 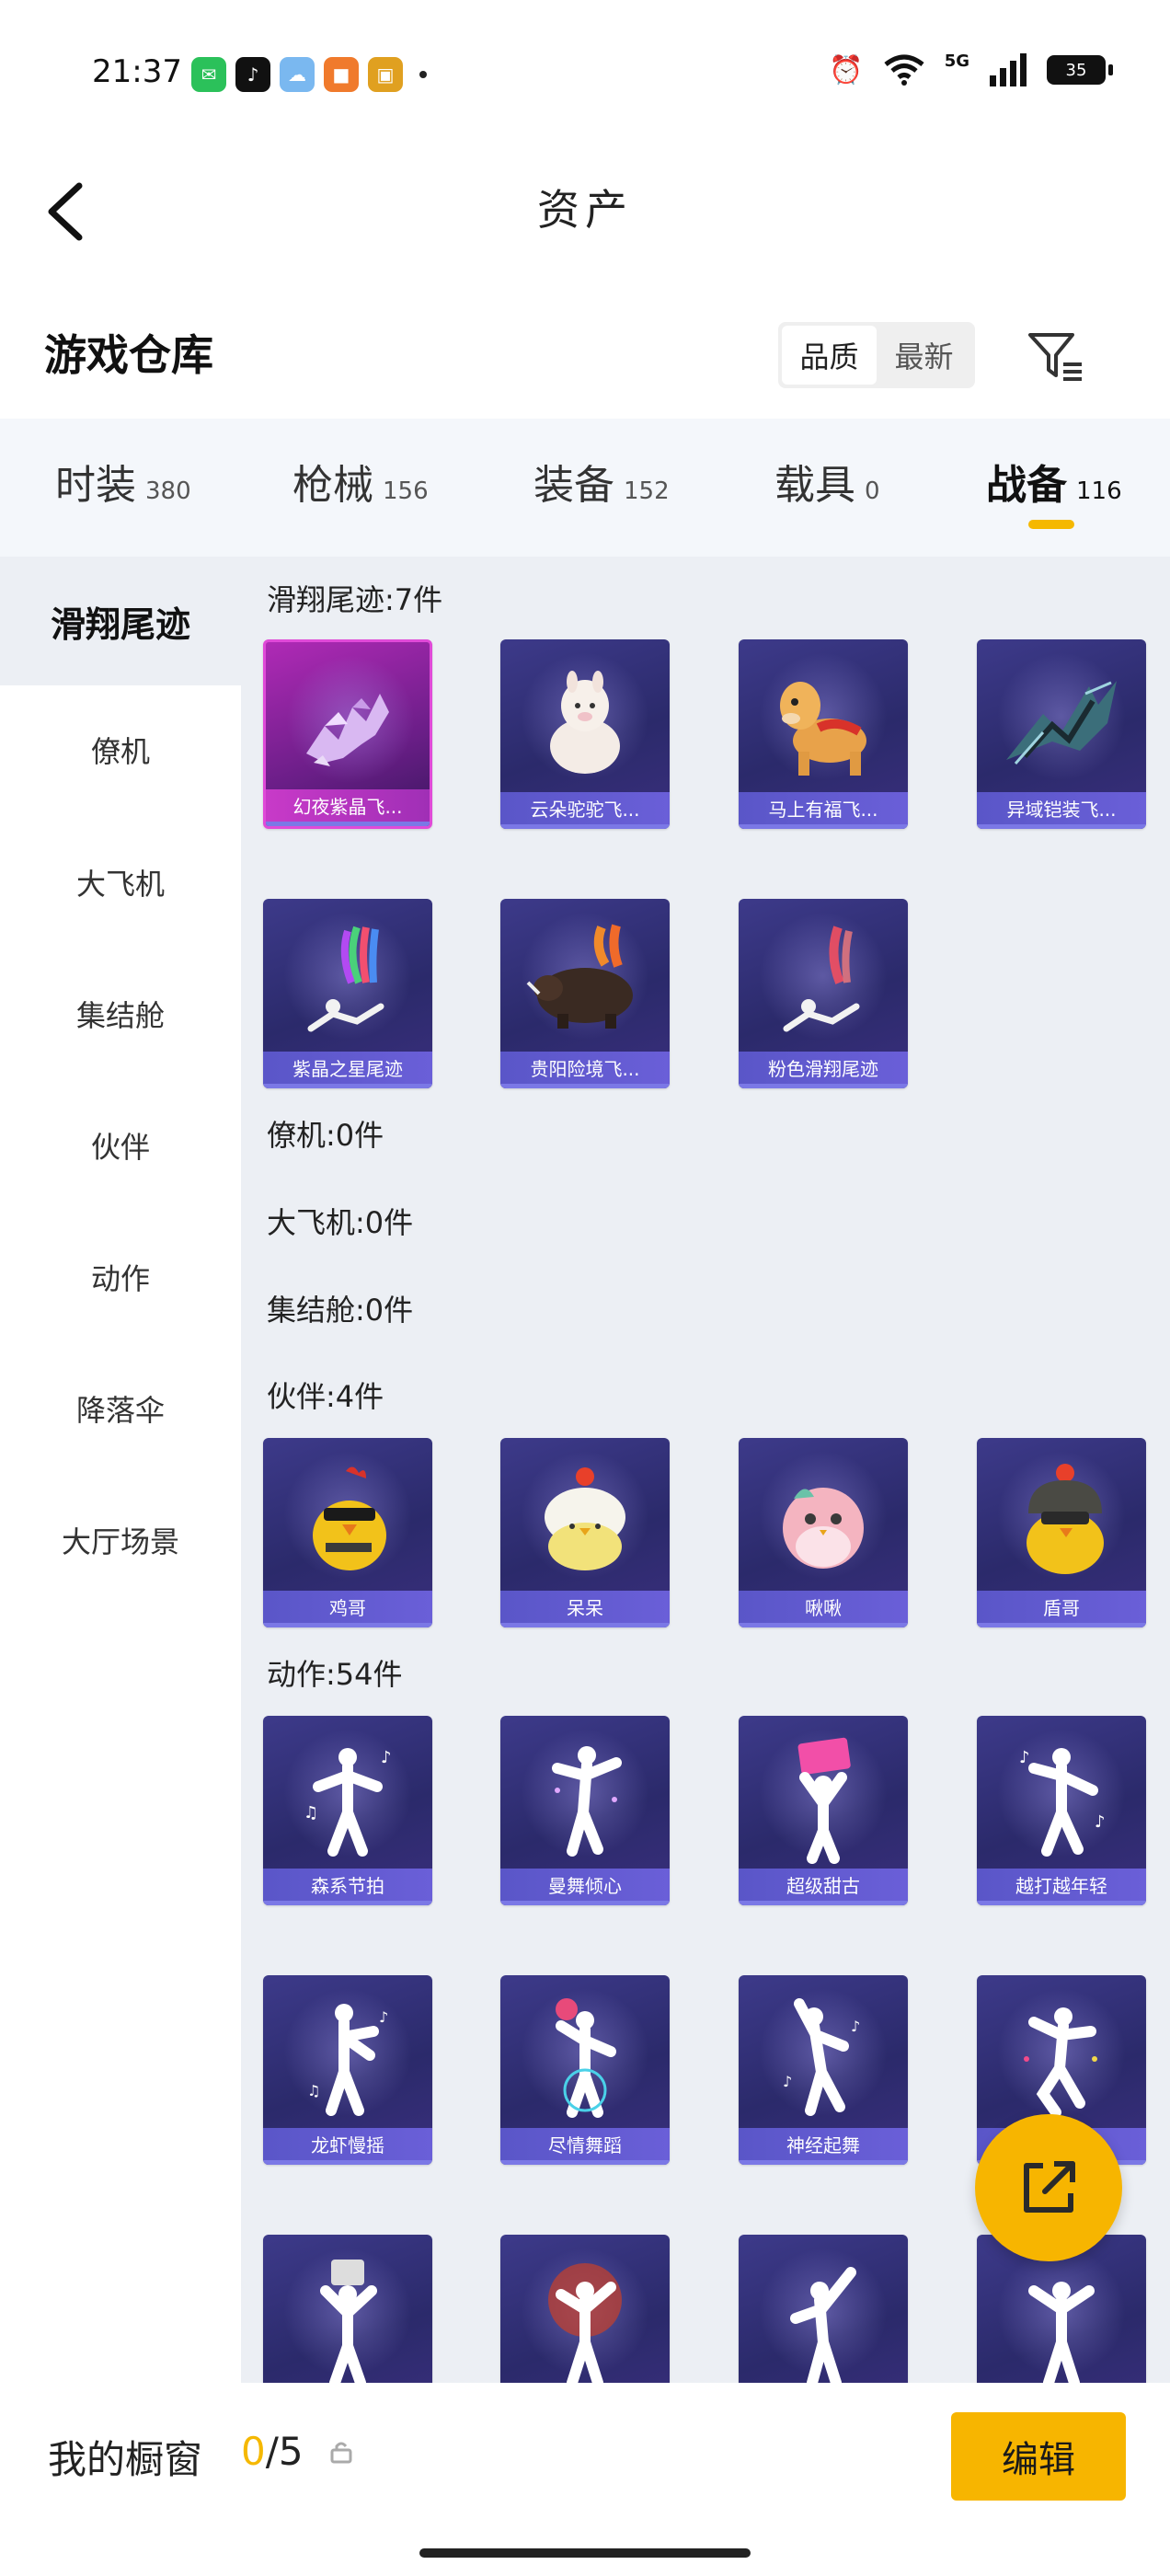 I want to click on chick-icon, so click(x=585, y=1518).